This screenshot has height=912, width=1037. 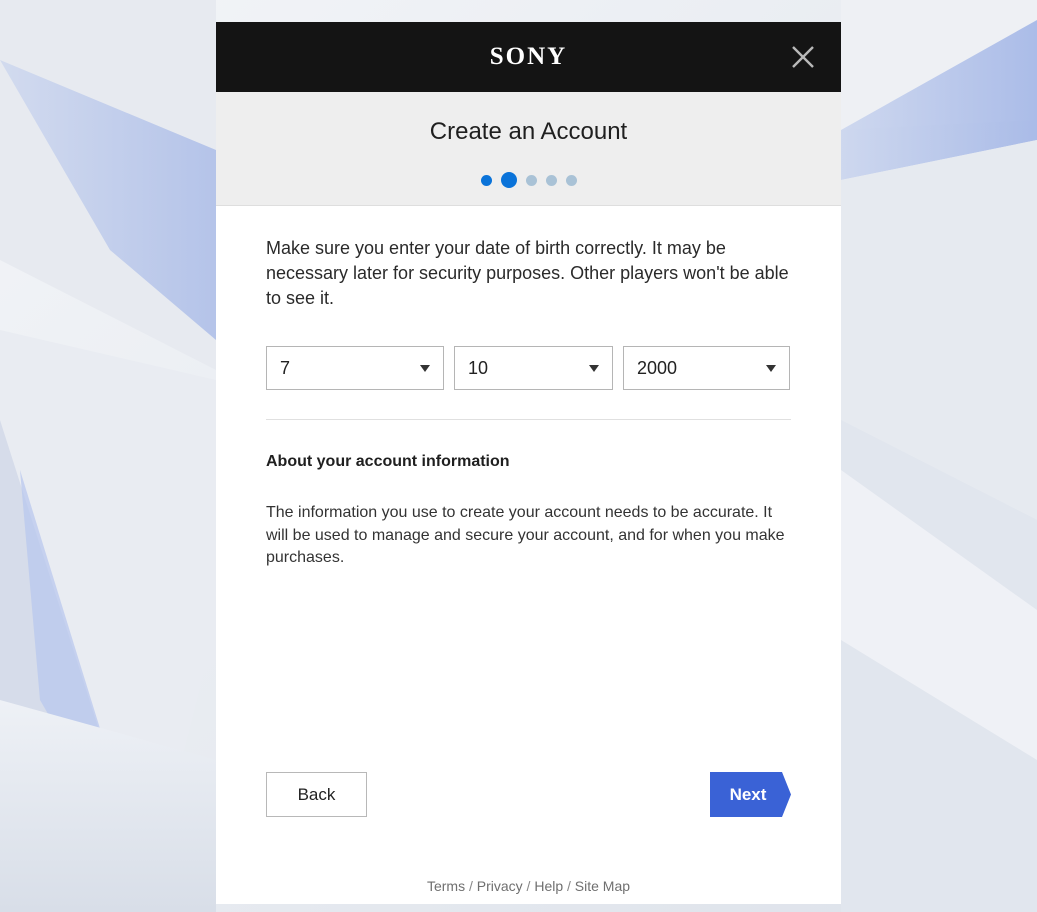 I want to click on dob-second-value: 10, so click(x=478, y=368).